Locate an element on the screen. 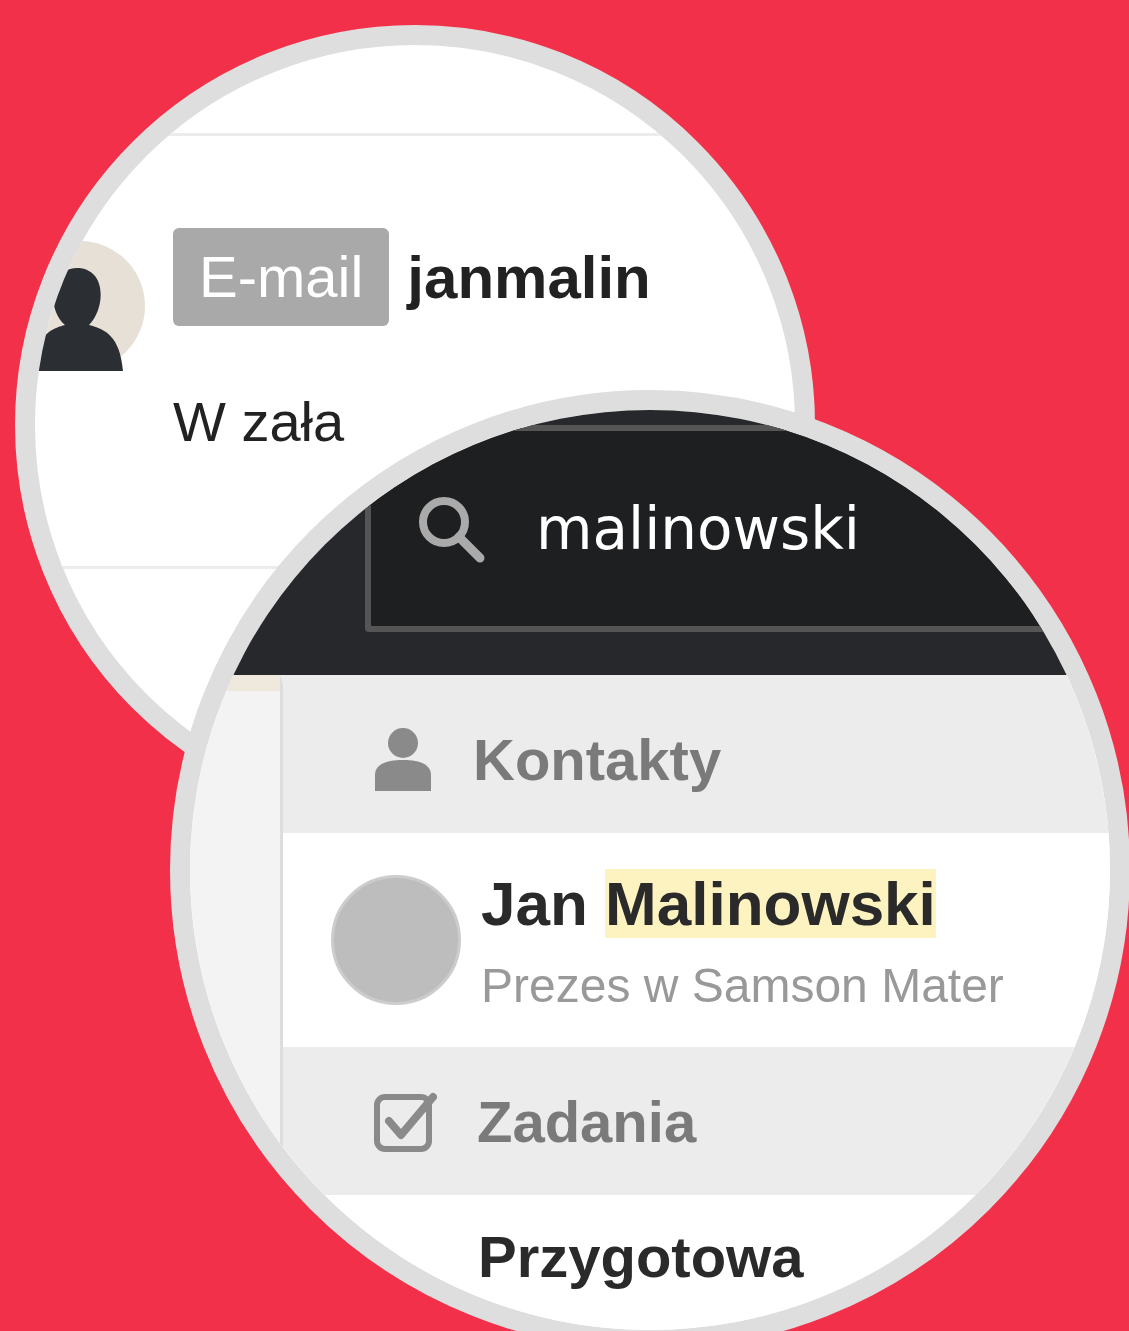  search-input: malinowski is located at coordinates (726, 528).